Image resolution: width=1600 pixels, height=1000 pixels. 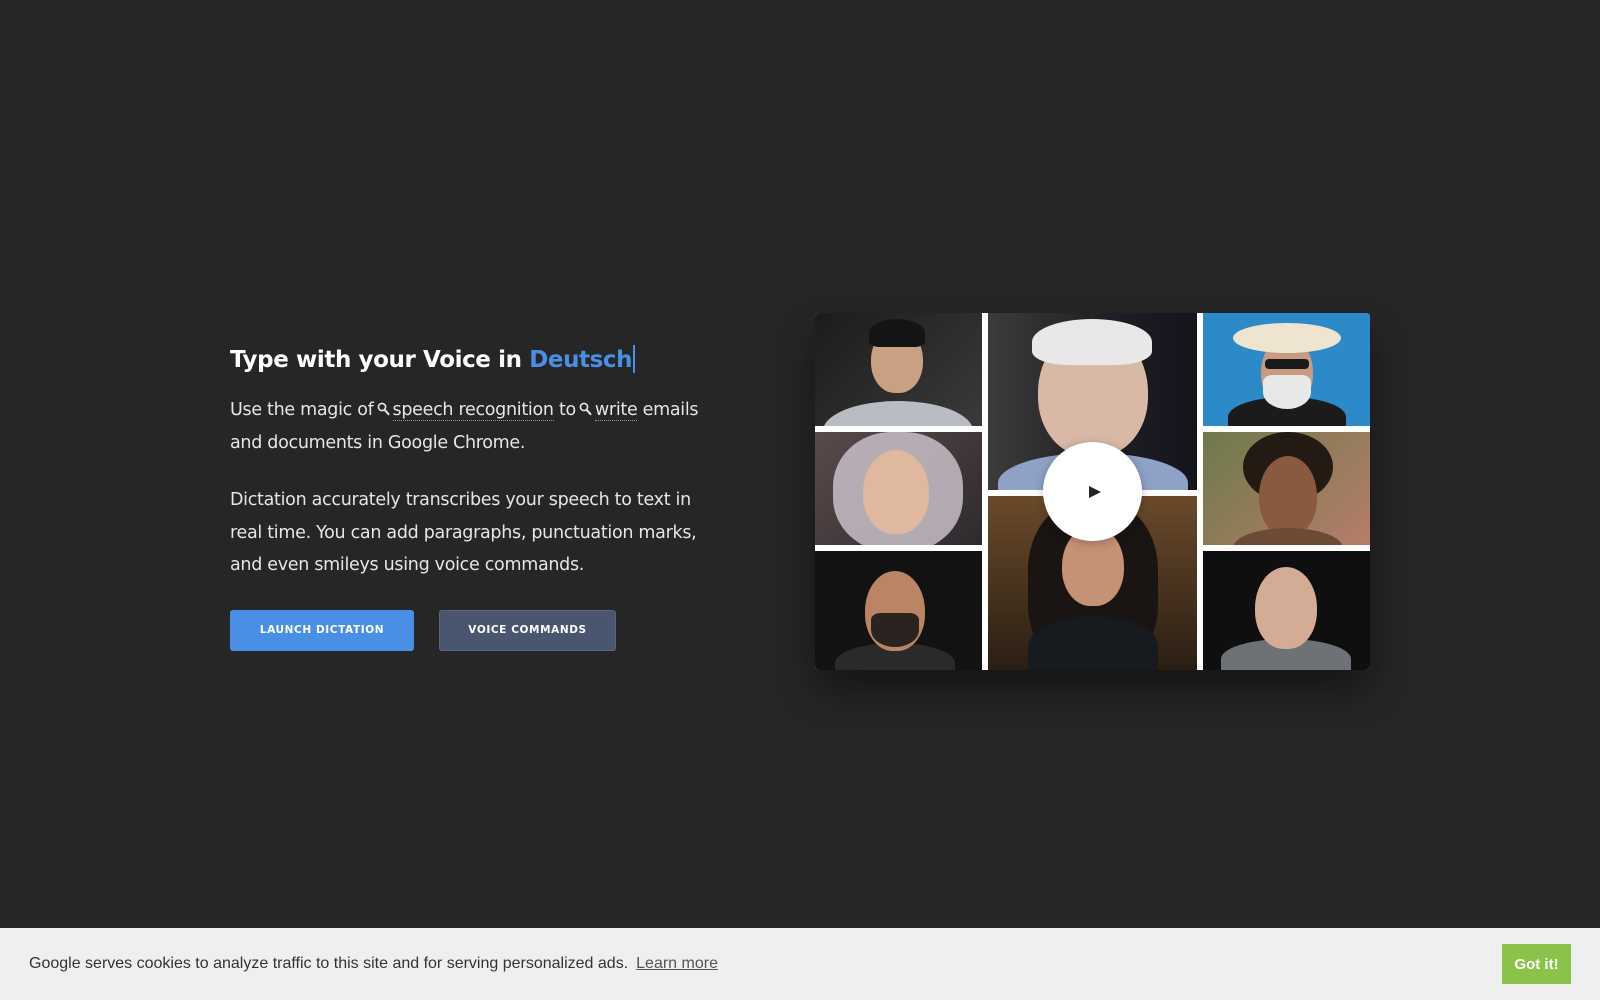 What do you see at coordinates (322, 630) in the screenshot?
I see `launch-dictation-button: LAUNCH DICTATION` at bounding box center [322, 630].